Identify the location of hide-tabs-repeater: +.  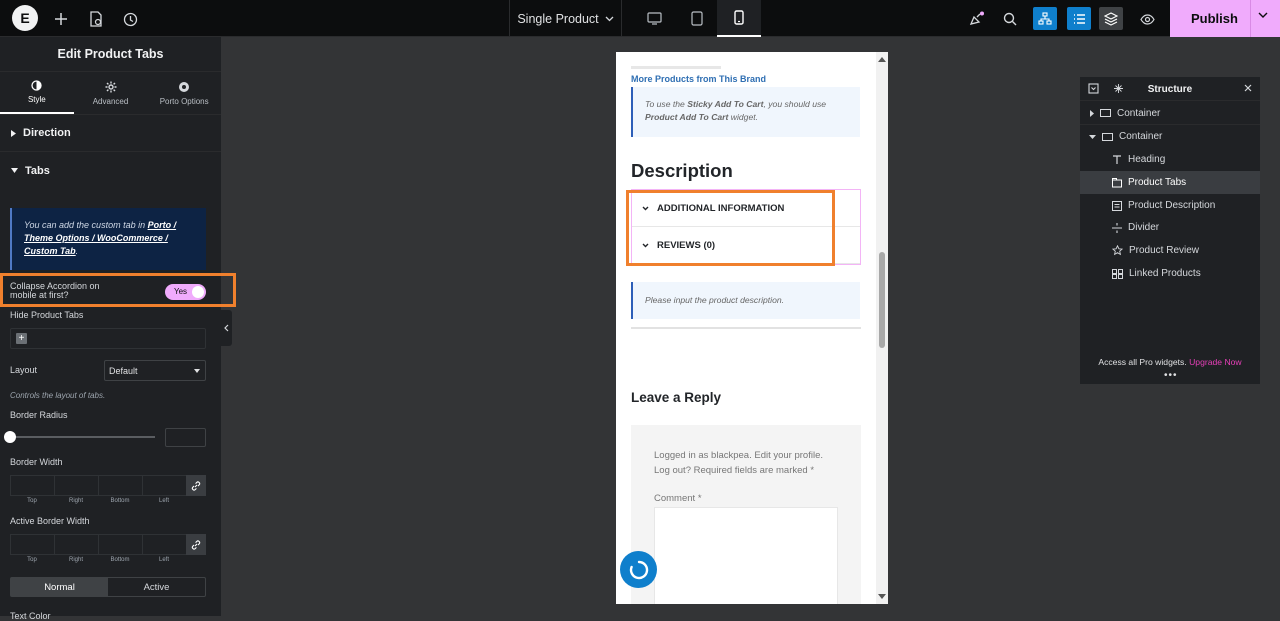
(108, 338).